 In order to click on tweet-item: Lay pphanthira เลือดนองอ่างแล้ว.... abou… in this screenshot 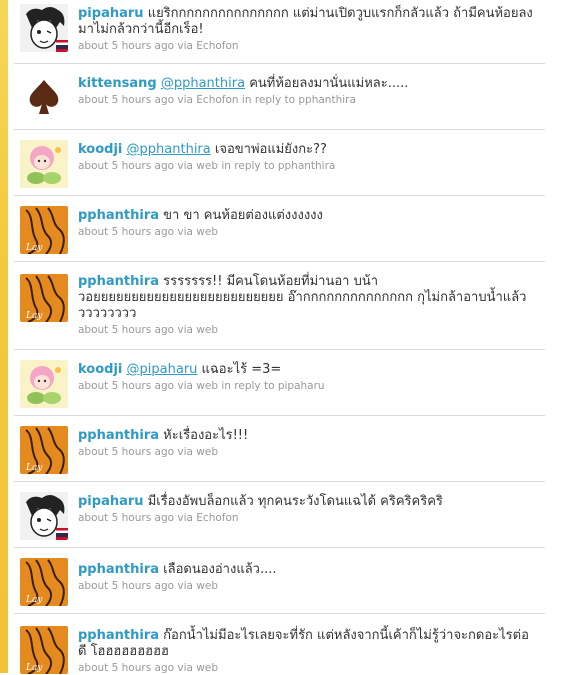, I will do `click(279, 581)`.